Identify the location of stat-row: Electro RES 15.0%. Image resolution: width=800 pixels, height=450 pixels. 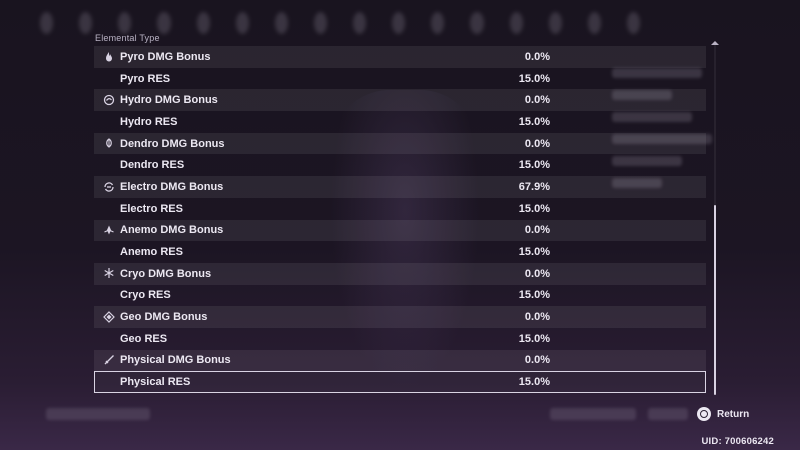
(400, 209).